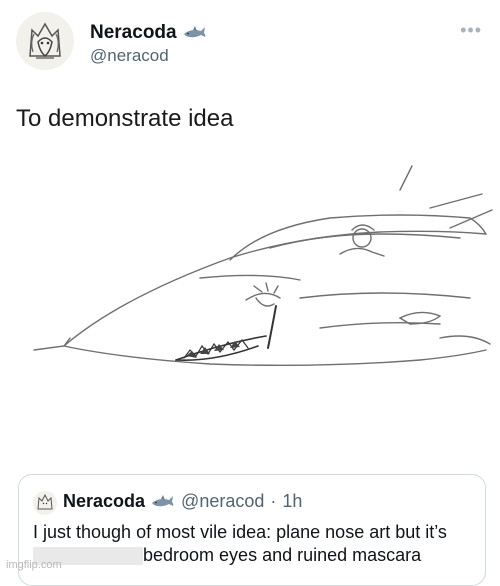 This screenshot has height=586, width=500. I want to click on author-handle: @neracod, so click(148, 56).